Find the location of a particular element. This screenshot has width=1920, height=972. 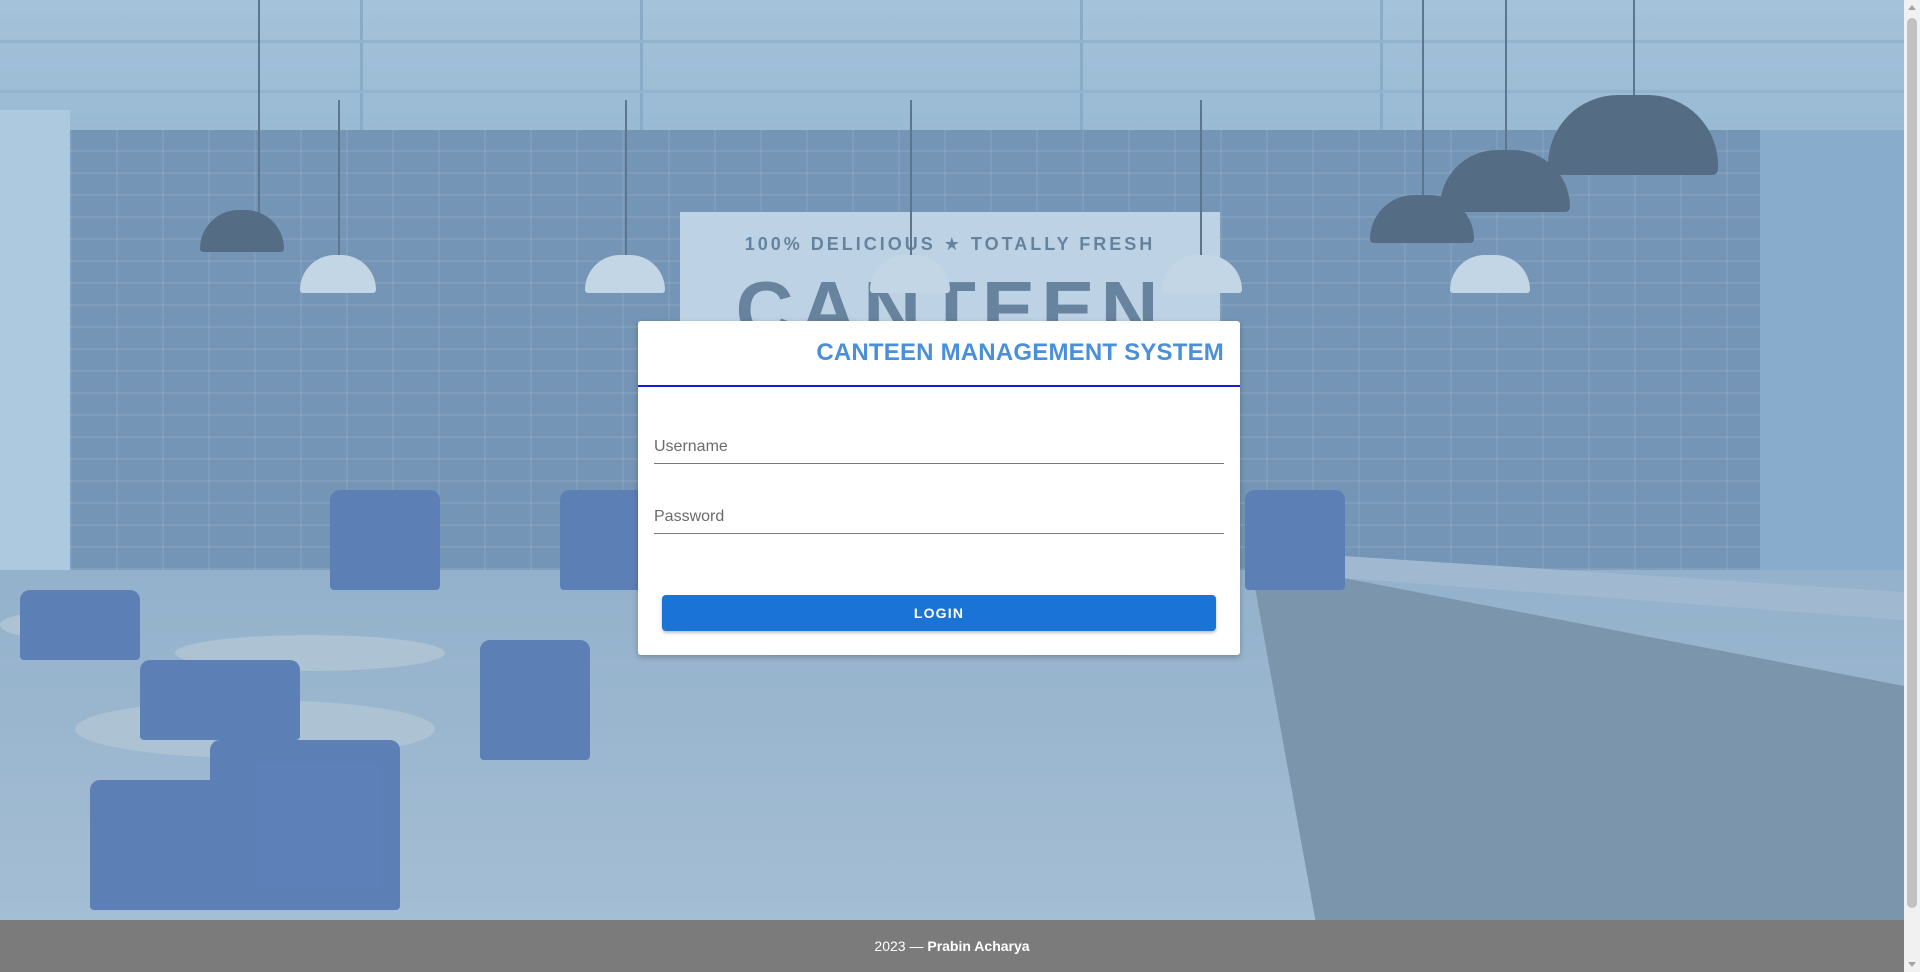

scroll-up-icon is located at coordinates (1912, 7).